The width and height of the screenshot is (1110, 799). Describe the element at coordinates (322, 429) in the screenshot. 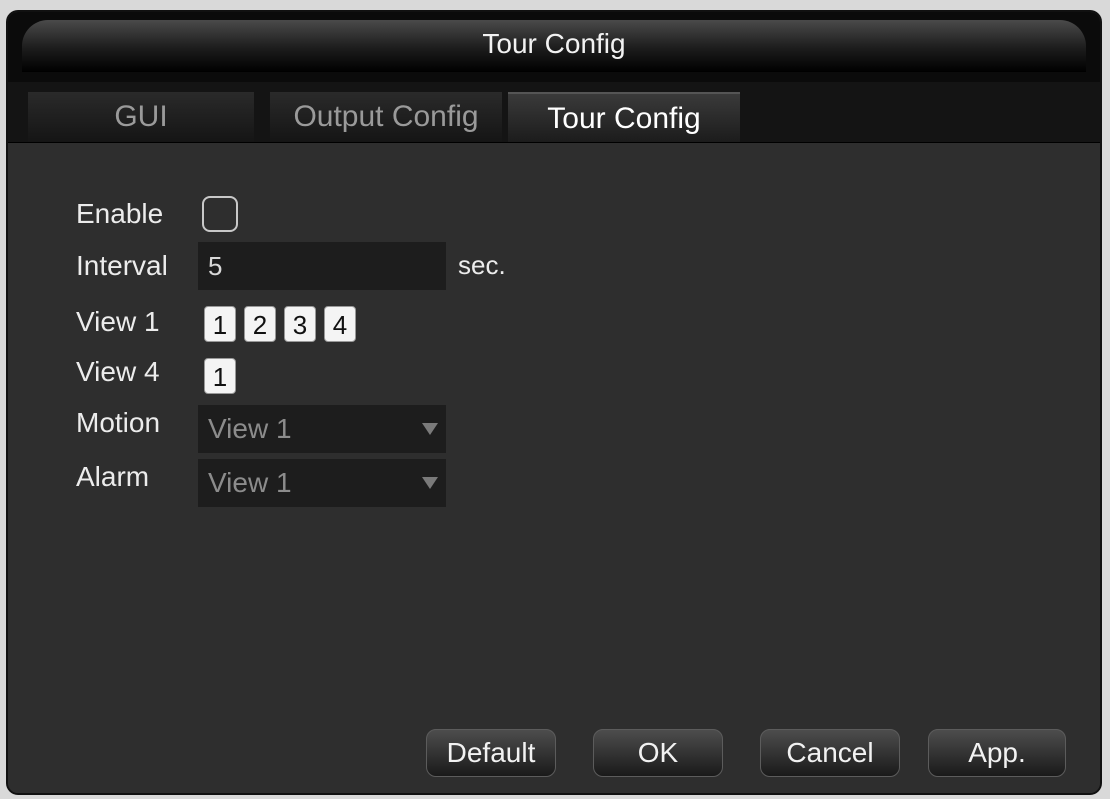

I see `motion-select: View 1` at that location.